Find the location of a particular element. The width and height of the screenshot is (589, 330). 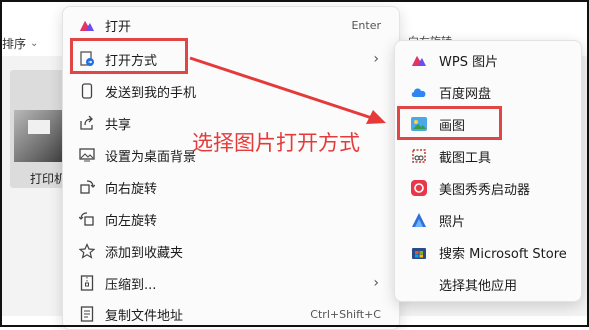

share-icon is located at coordinates (87, 123).